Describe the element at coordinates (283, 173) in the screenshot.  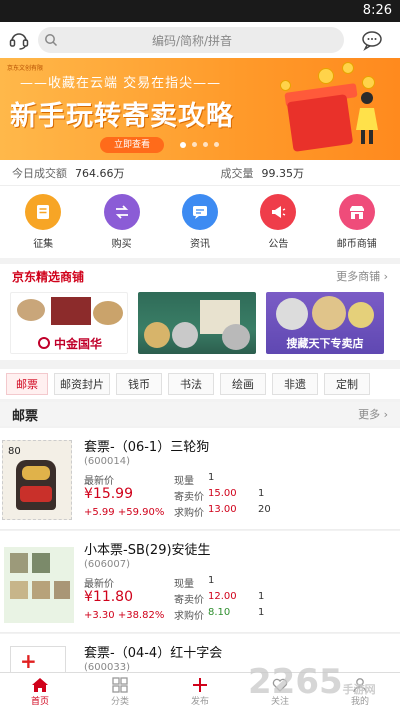
I see `volume-value: 99.35万` at that location.